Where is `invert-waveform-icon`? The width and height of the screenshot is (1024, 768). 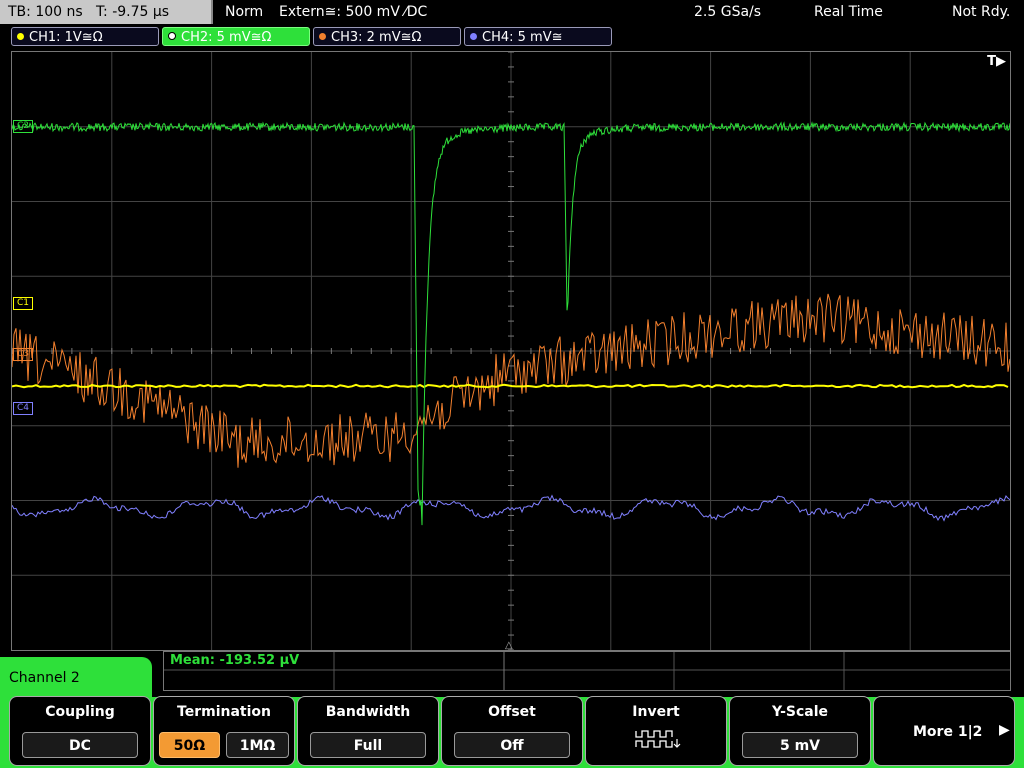 invert-waveform-icon is located at coordinates (658, 739).